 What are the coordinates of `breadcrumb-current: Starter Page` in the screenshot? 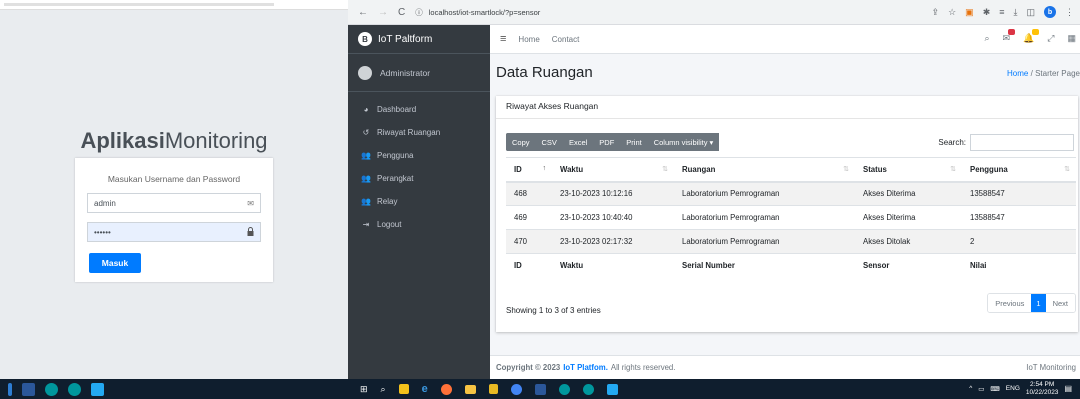 It's located at (1057, 73).